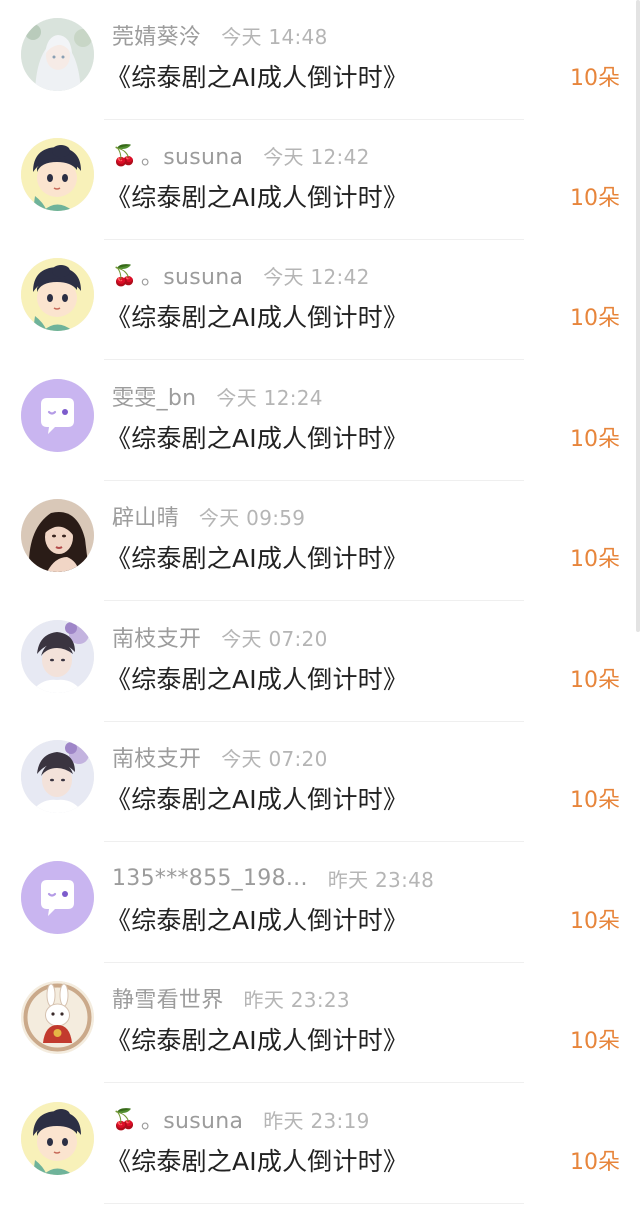  Describe the element at coordinates (168, 998) in the screenshot. I see `user-name: 静雪看世界` at that location.